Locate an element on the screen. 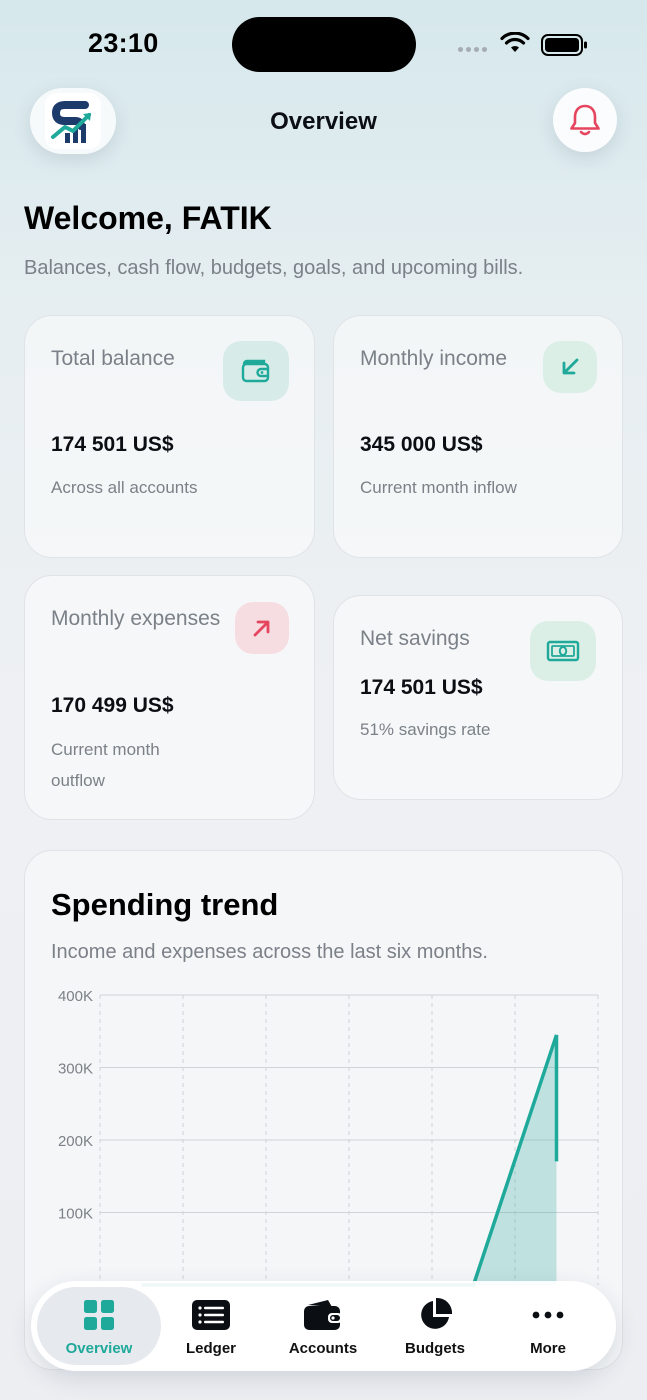  bottom-tab-bar: Overview Ledger Accounts Budgets More is located at coordinates (323, 1326).